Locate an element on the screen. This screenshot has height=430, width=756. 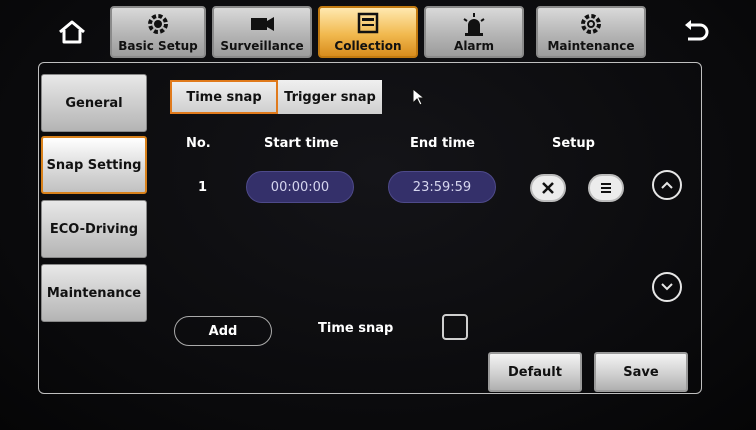
save-button-label: Save is located at coordinates (641, 372).